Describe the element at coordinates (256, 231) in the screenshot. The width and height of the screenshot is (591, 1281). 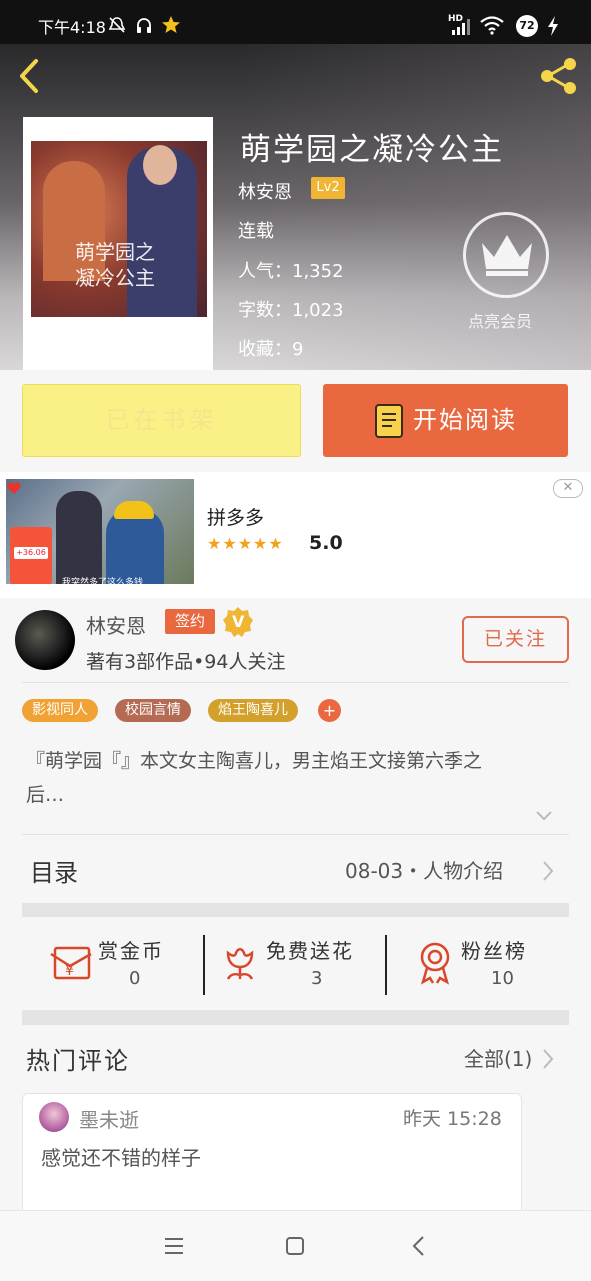
I see `serial-status: 连载` at that location.